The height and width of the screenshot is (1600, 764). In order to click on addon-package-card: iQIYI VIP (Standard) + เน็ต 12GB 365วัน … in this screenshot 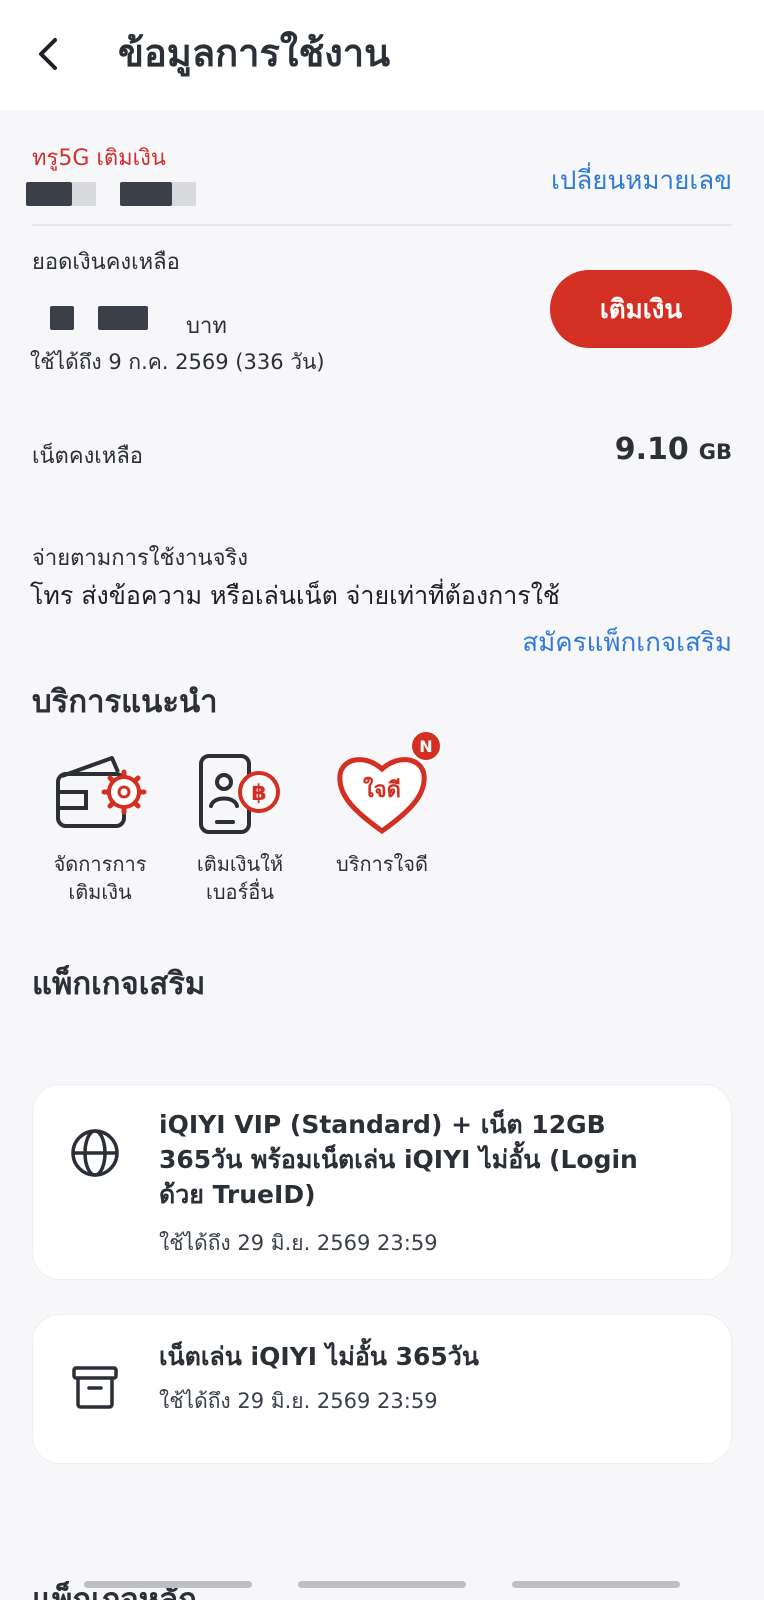, I will do `click(382, 1182)`.